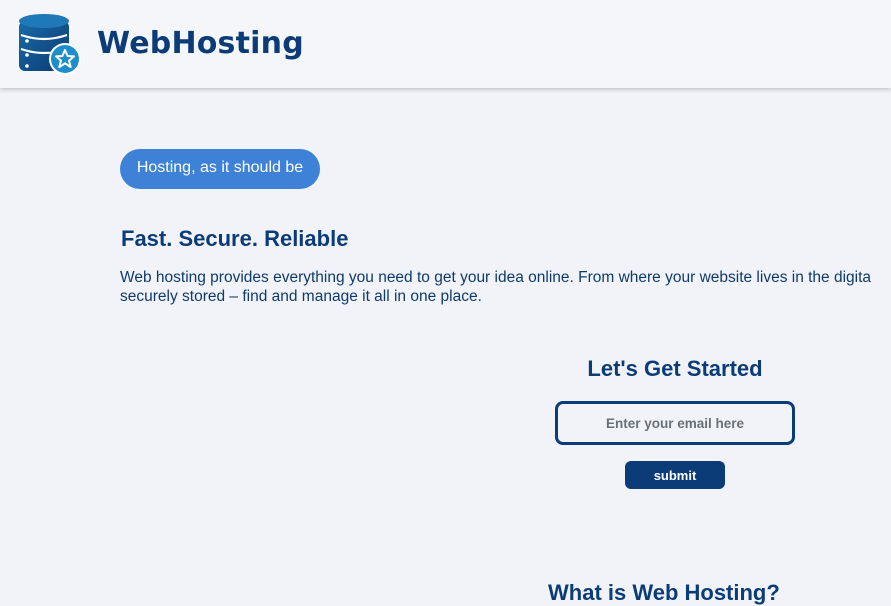 The image size is (891, 606). I want to click on brand-name: WebHosting, so click(200, 43).